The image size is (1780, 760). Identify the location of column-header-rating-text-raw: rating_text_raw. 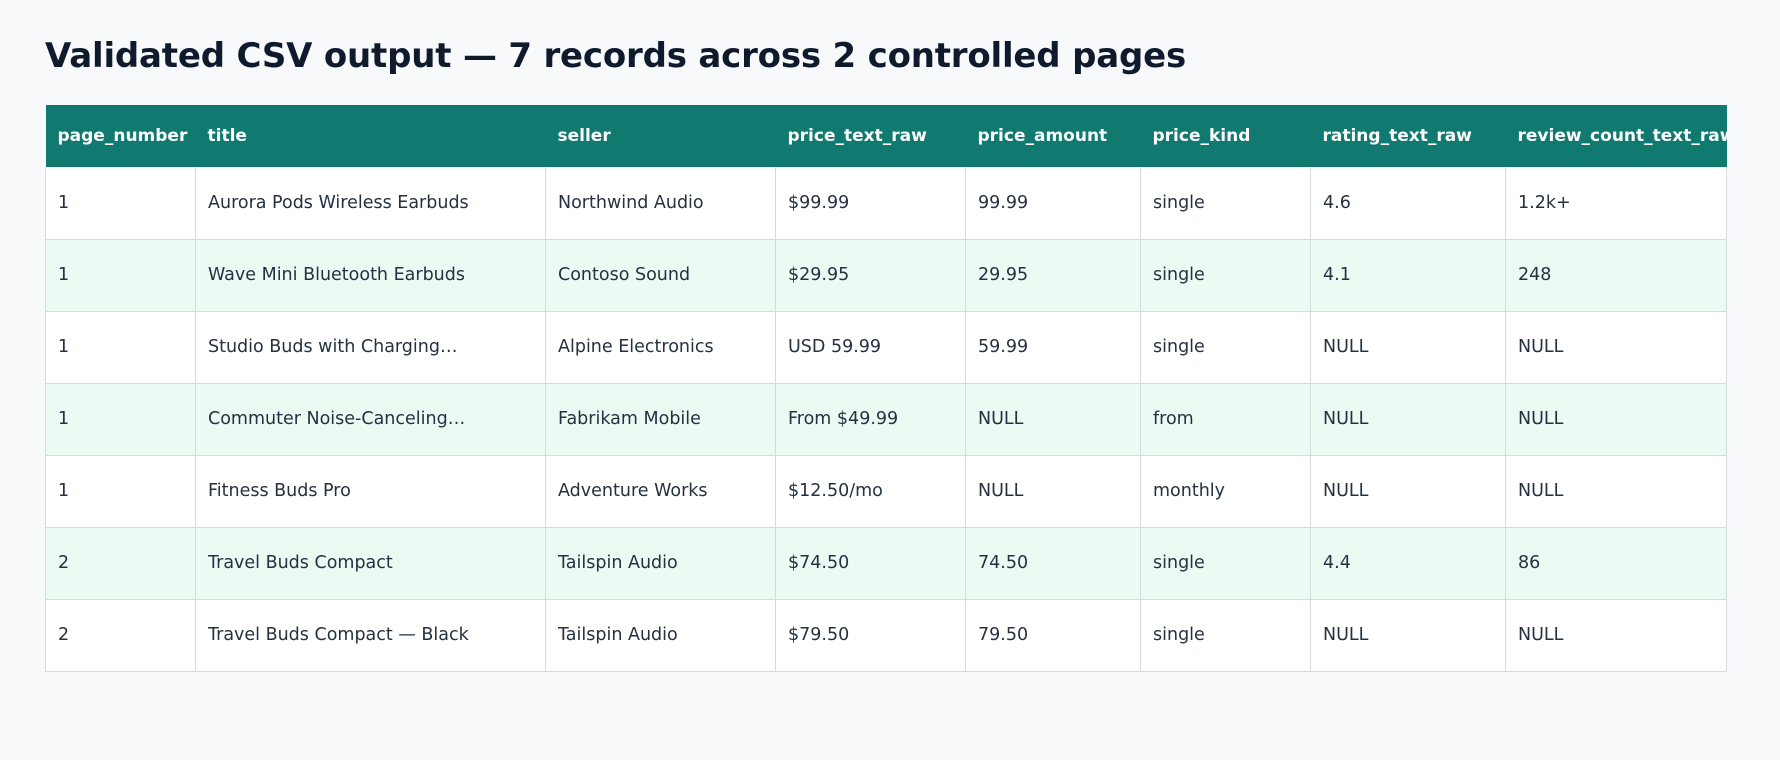
(1408, 136).